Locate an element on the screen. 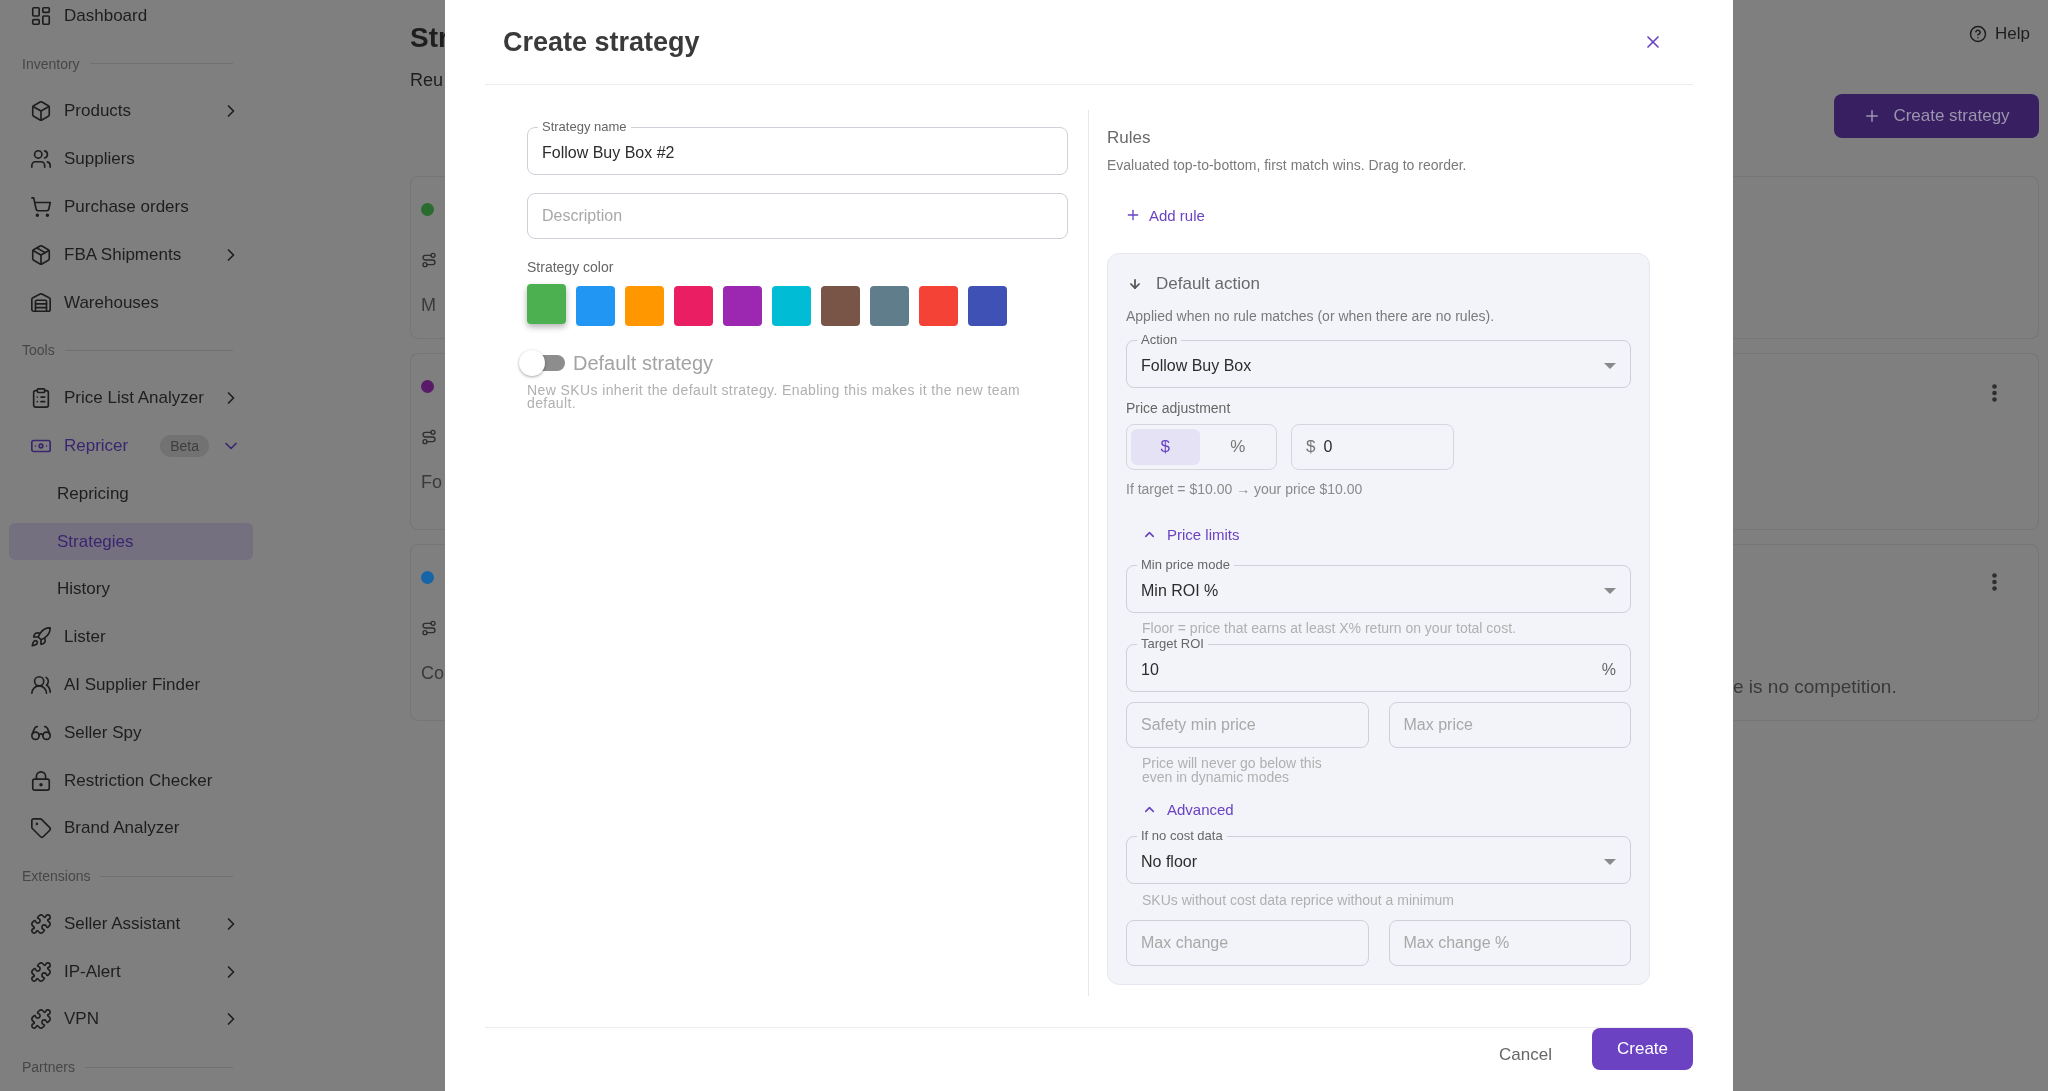  text-input: Max change is located at coordinates (1247, 943).